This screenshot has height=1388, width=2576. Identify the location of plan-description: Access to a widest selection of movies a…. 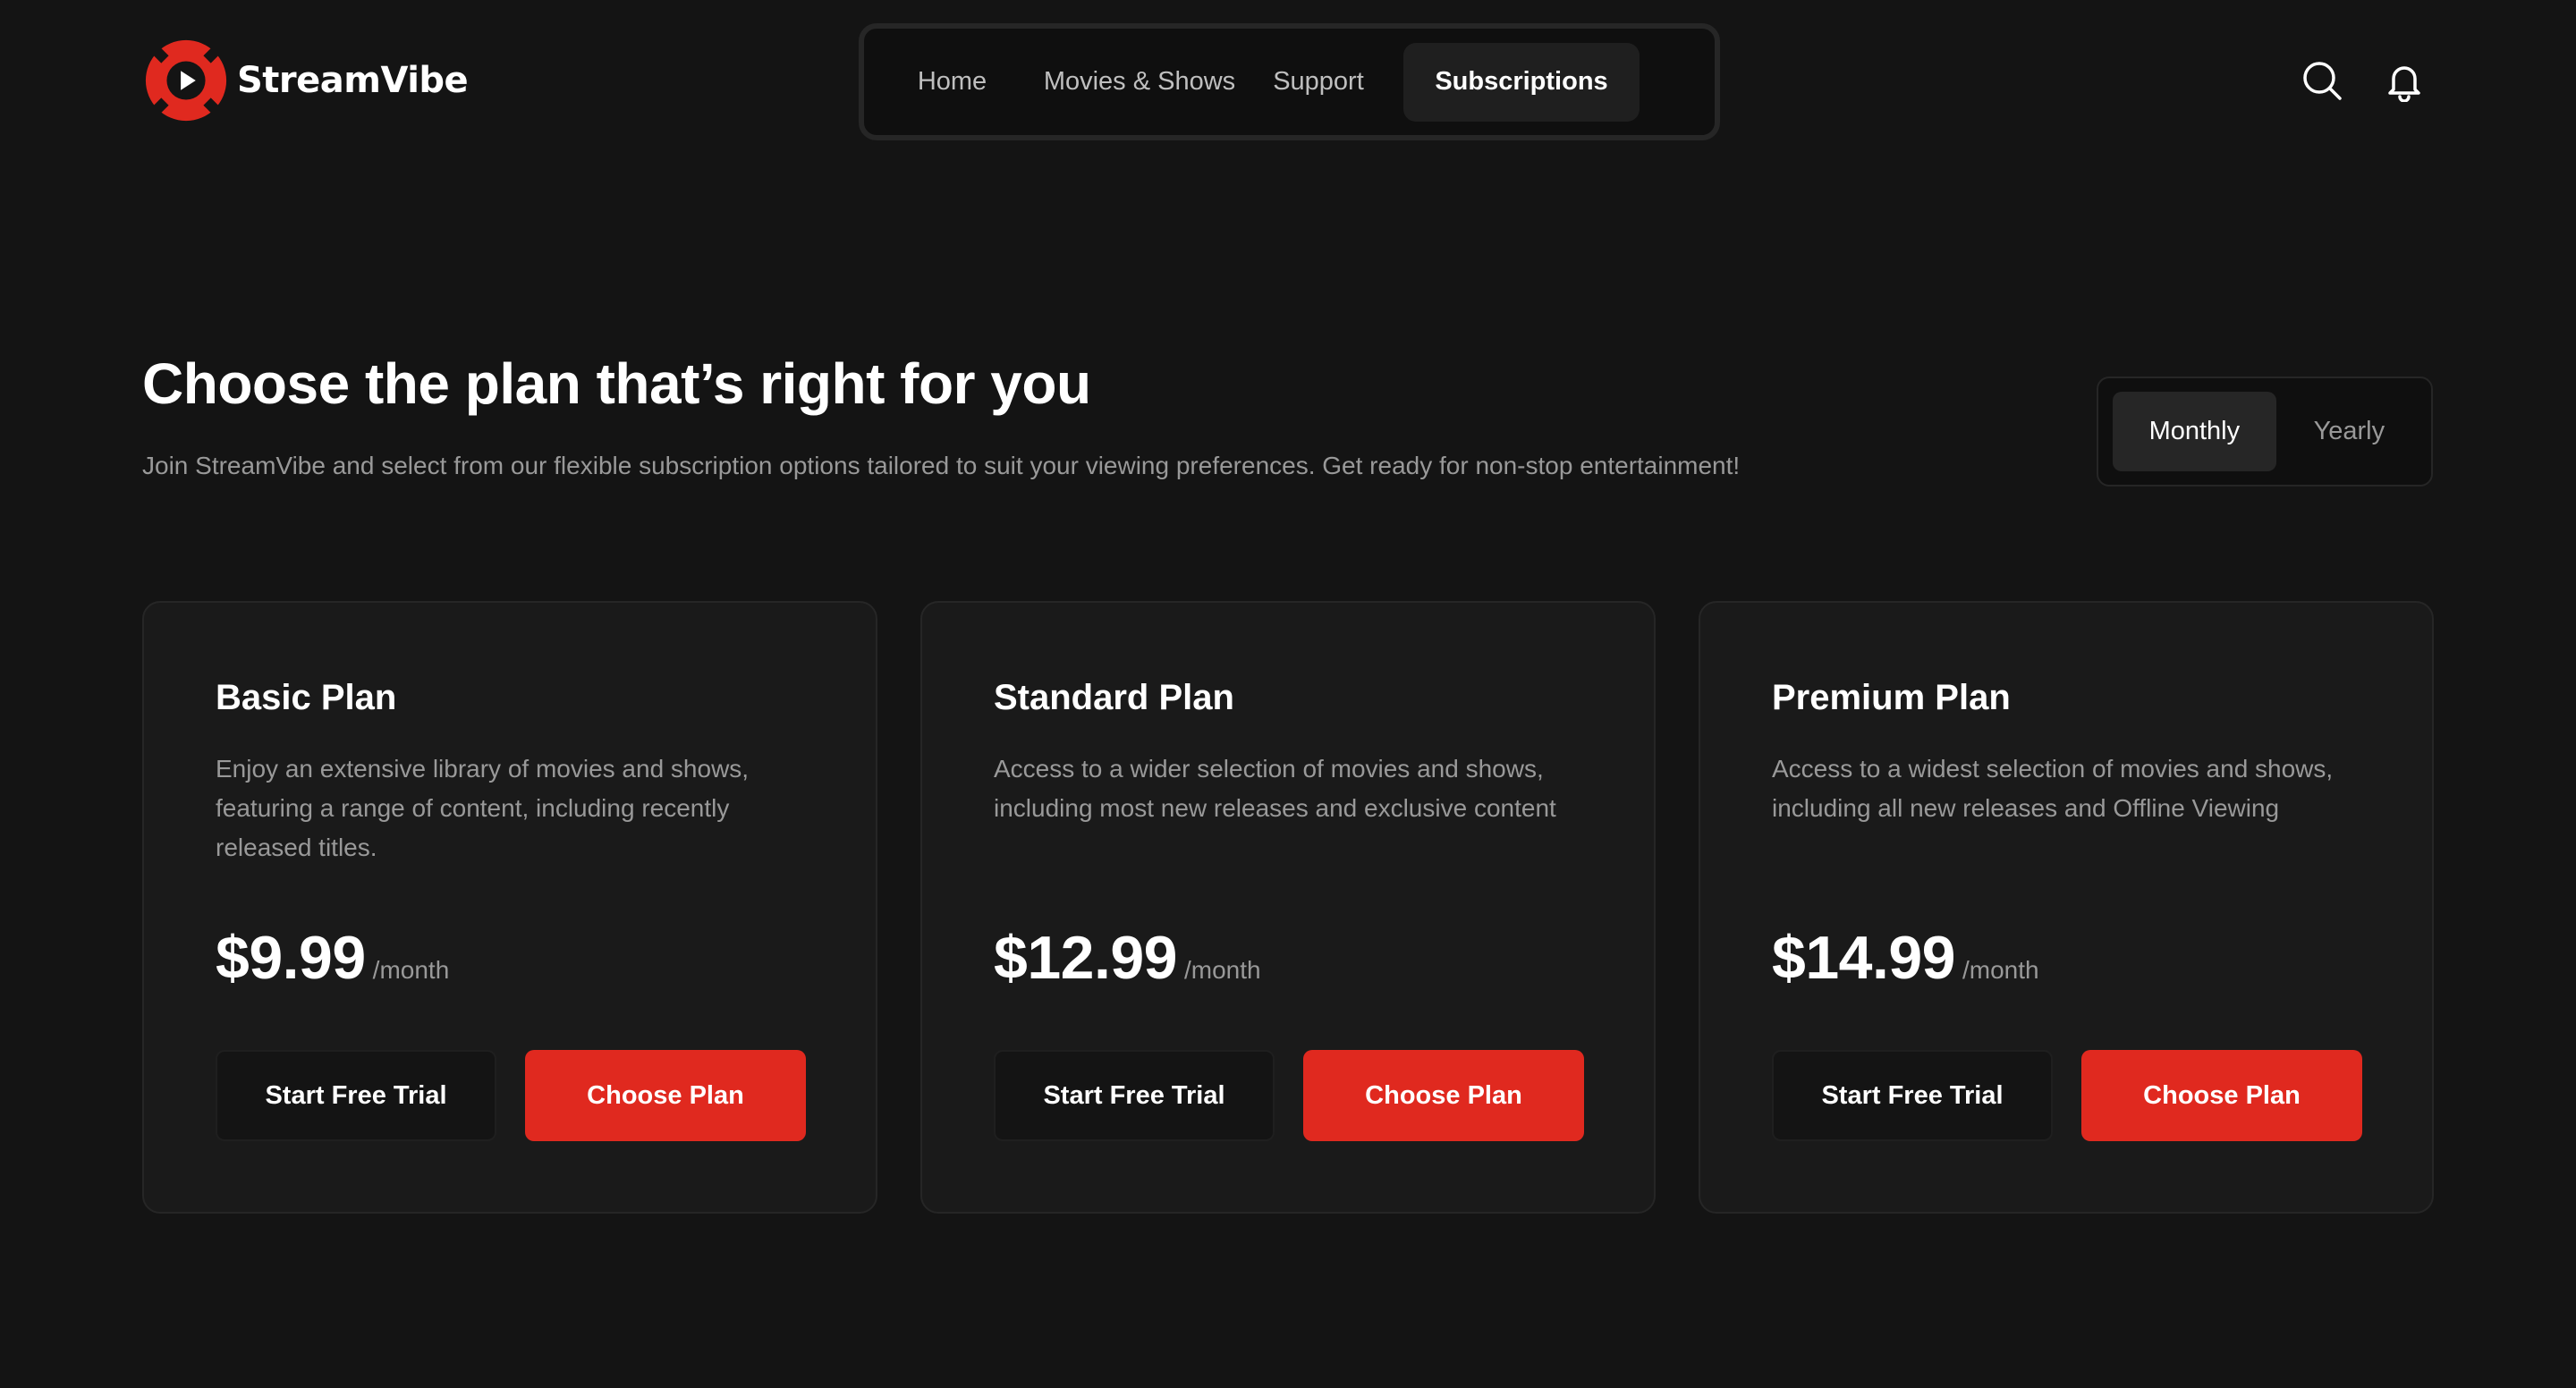
(2053, 789).